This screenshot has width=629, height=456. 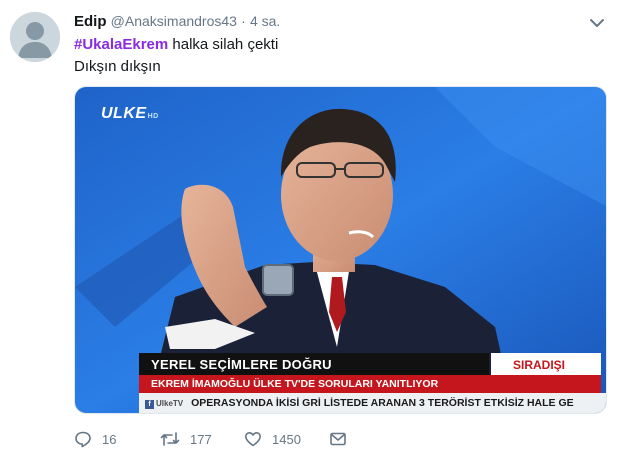 I want to click on tweet-text: halka silah çekti, so click(x=223, y=44).